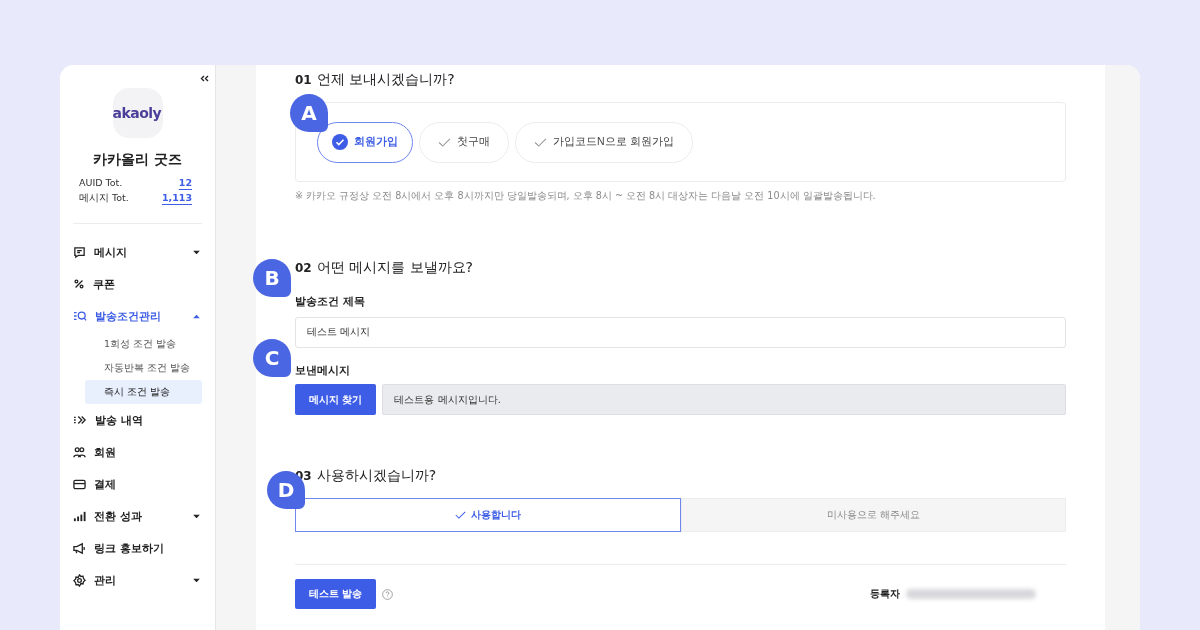 The image size is (1200, 630). I want to click on option-pill: 첫구매, so click(464, 142).